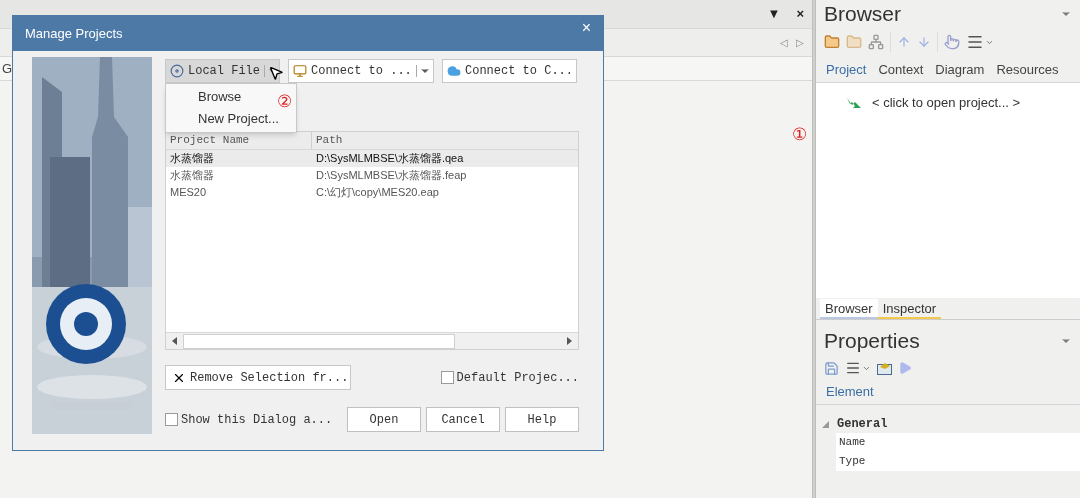 The height and width of the screenshot is (498, 1080). I want to click on property-name: Type, so click(852, 462).